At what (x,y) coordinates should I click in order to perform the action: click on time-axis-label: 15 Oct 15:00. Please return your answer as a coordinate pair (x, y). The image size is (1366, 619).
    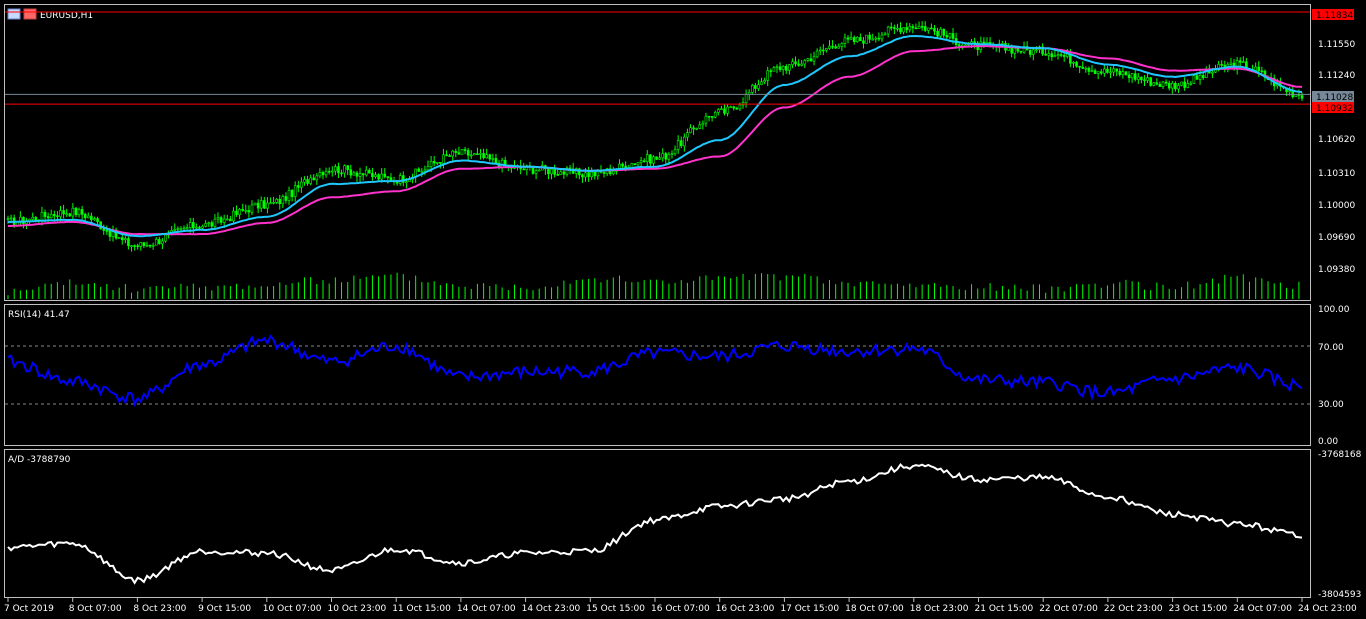
    Looking at the image, I should click on (615, 609).